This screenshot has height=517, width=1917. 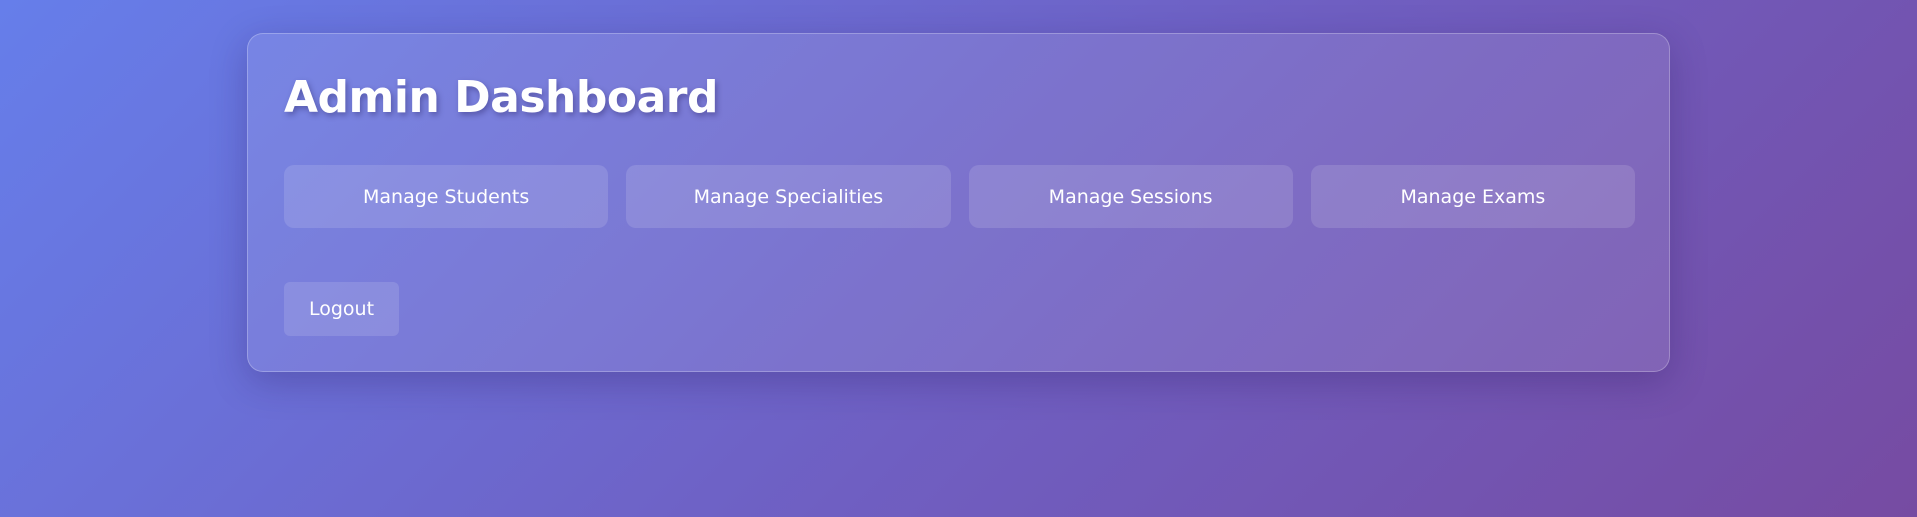 I want to click on logout-button: Logout, so click(x=341, y=309).